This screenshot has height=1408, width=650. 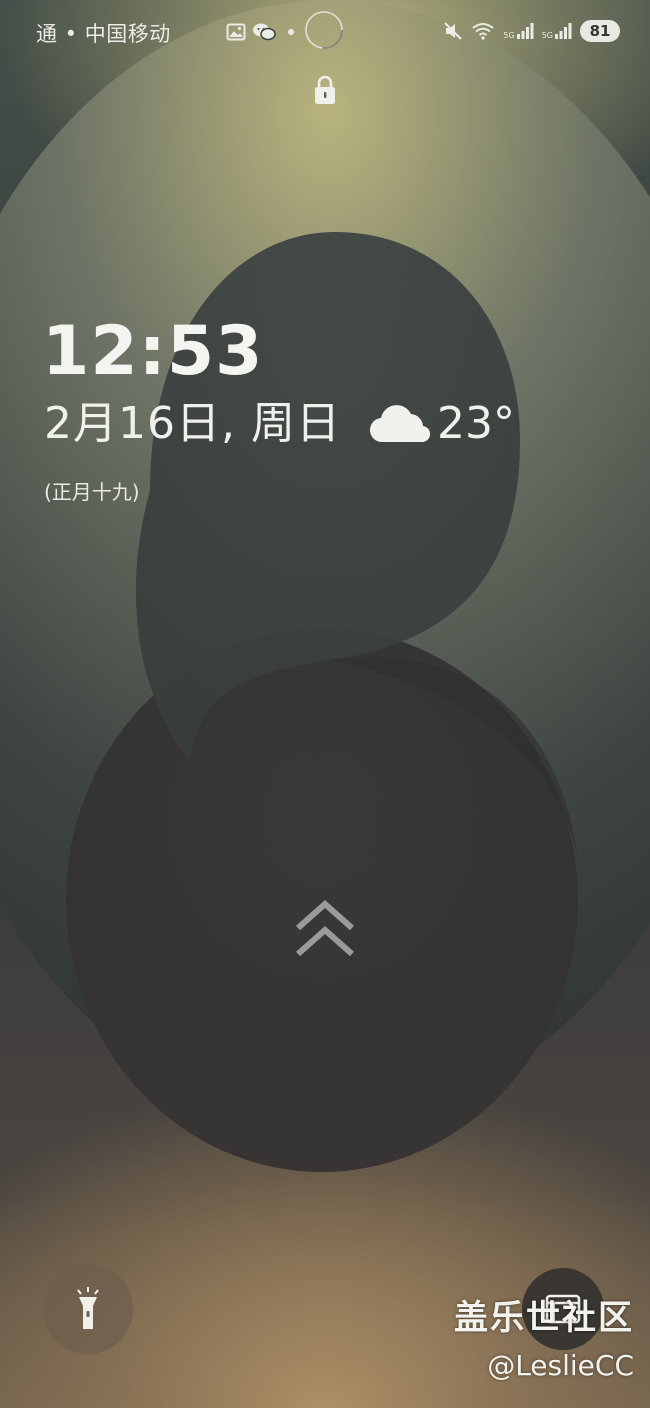 What do you see at coordinates (475, 423) in the screenshot?
I see `temperature: 23°` at bounding box center [475, 423].